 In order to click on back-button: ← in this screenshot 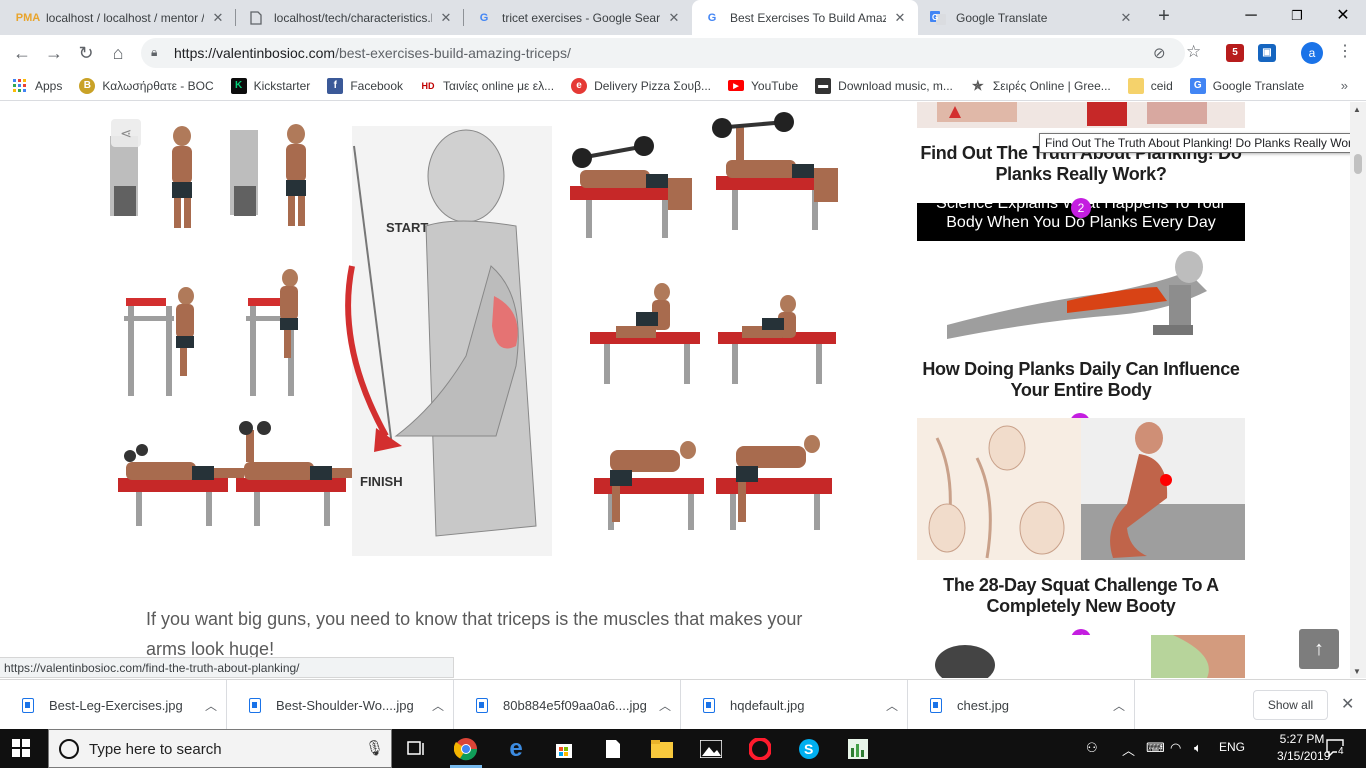, I will do `click(22, 53)`.